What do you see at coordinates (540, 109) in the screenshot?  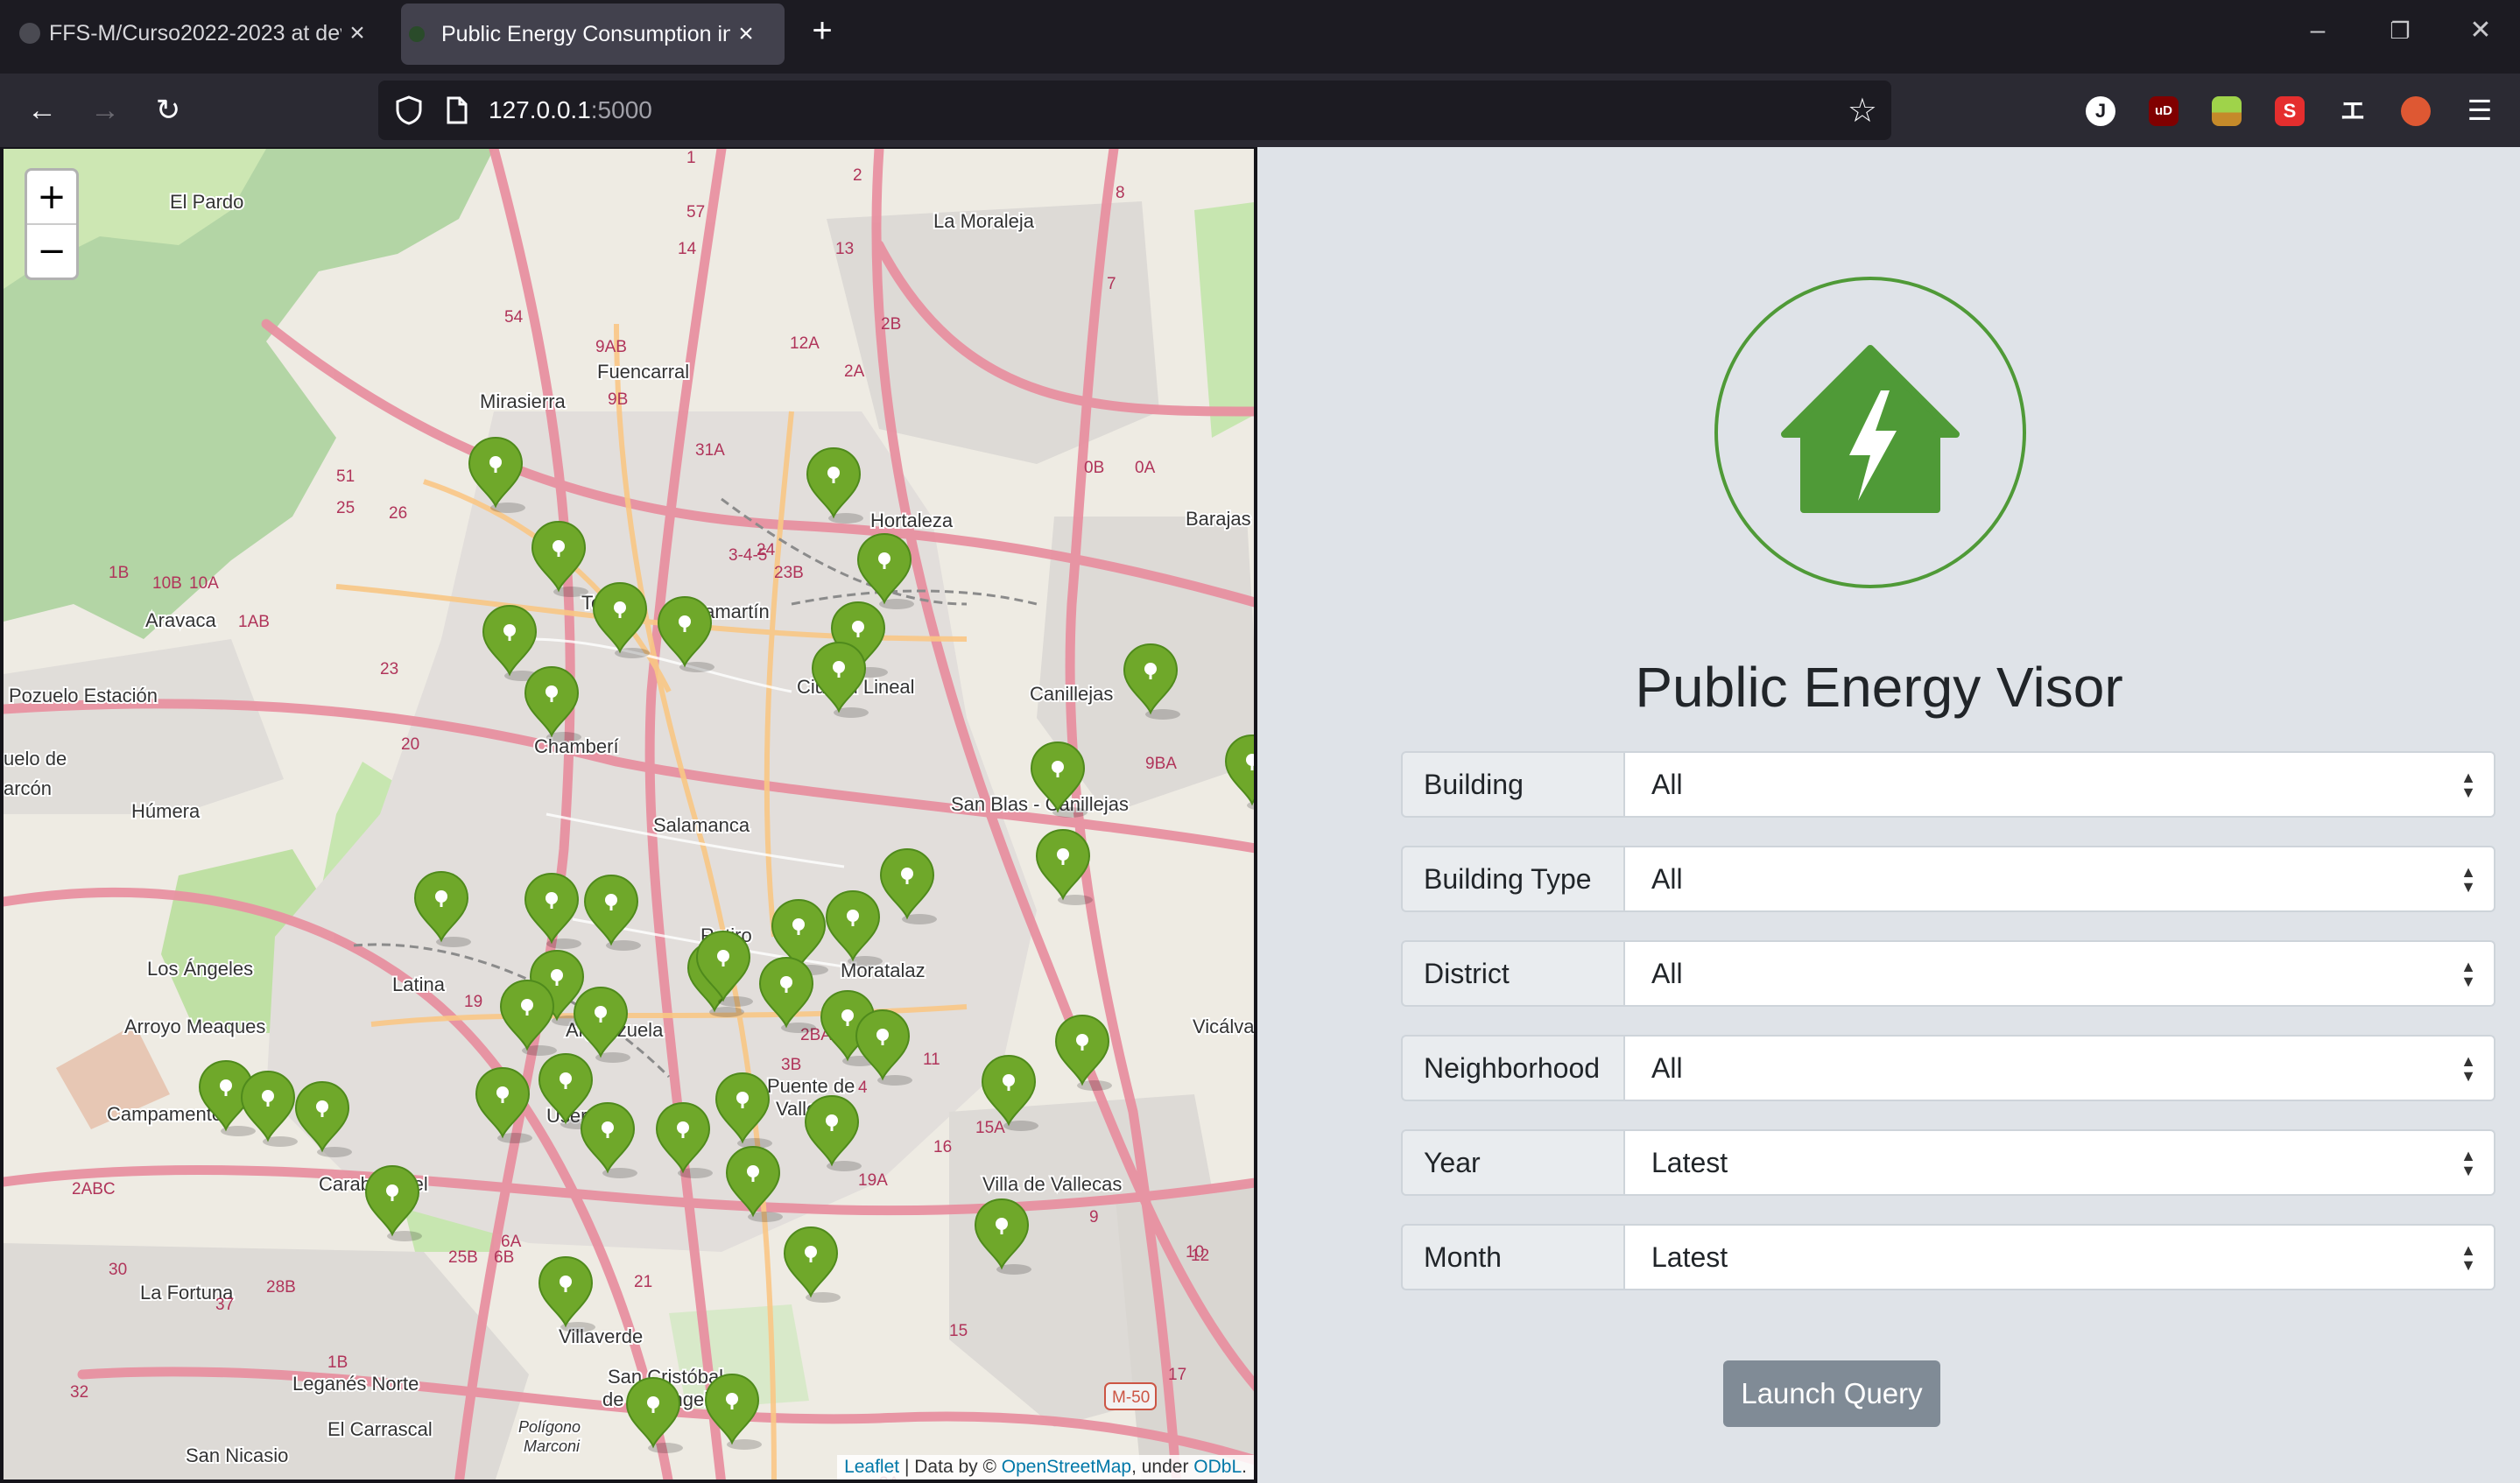 I see `url-host: 127.0.0.1` at bounding box center [540, 109].